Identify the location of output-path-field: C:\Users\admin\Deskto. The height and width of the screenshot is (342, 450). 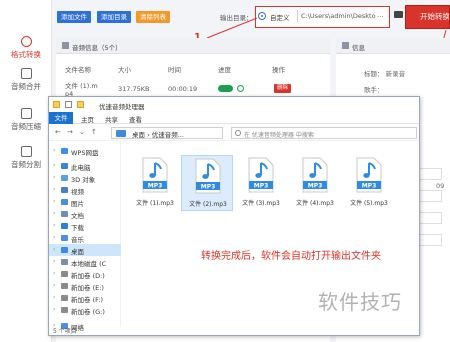
(340, 16).